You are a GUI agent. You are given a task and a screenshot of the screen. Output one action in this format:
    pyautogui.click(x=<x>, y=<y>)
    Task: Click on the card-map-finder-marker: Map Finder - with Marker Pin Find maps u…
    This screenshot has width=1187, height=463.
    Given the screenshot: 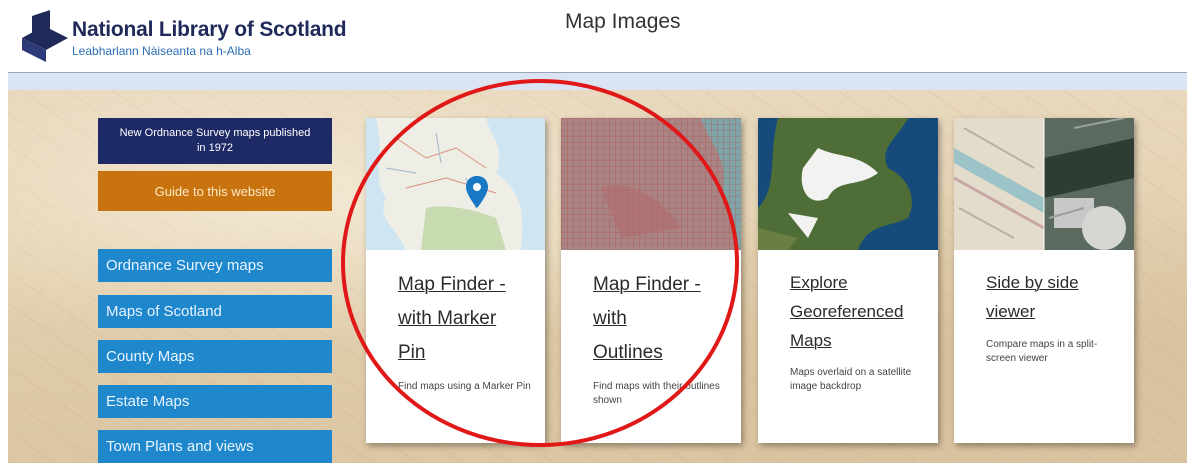 What is the action you would take?
    pyautogui.click(x=455, y=280)
    